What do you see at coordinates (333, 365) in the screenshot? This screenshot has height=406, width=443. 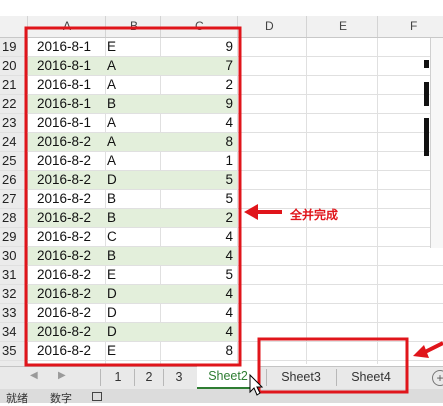 I see `highlight-box-tabs` at bounding box center [333, 365].